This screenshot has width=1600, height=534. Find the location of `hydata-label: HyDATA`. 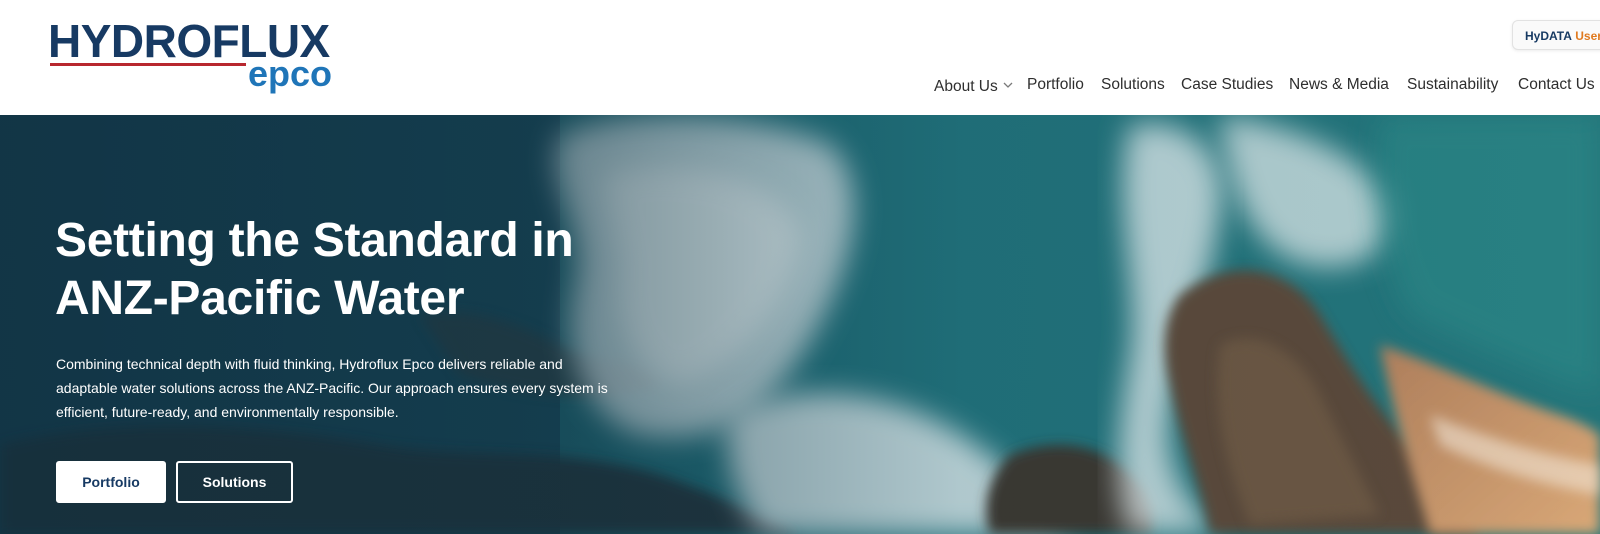

hydata-label: HyDATA is located at coordinates (1548, 36).